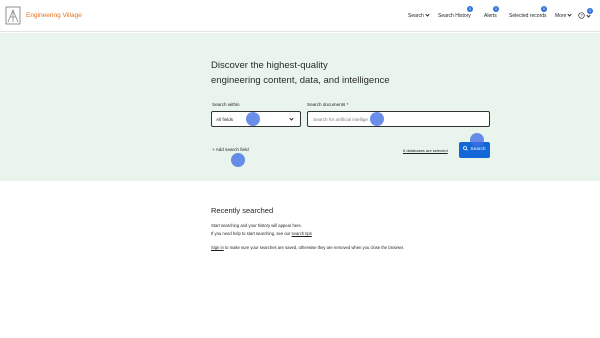  I want to click on search-input-placeholder: Search for artificial intellige, so click(340, 119).